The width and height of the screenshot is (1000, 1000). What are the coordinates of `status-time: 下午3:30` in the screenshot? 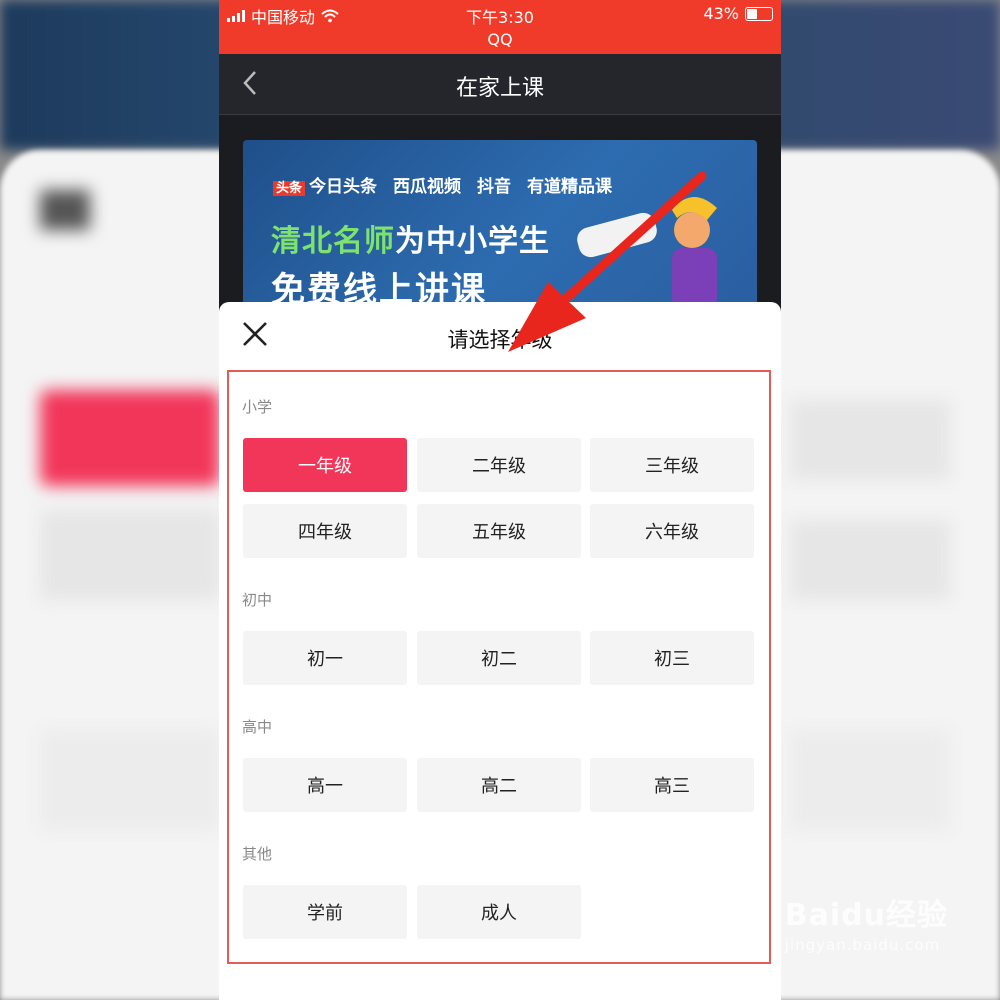 It's located at (500, 17).